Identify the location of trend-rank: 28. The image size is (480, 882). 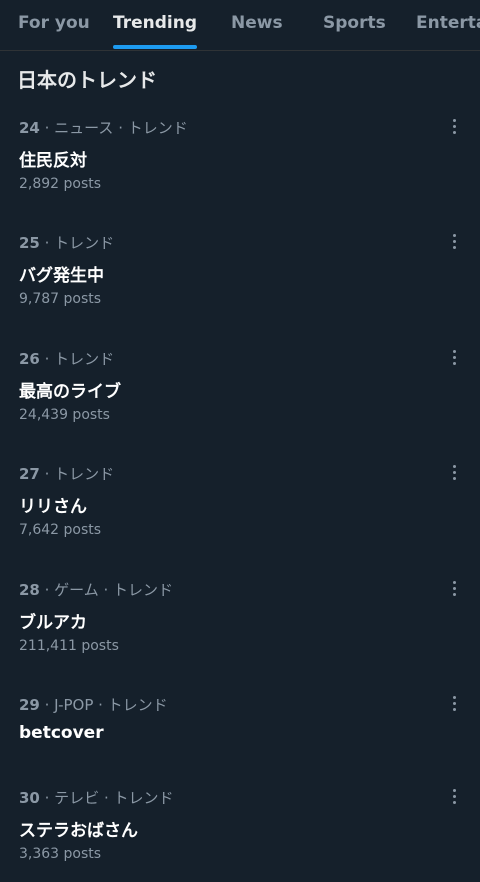
(29, 590).